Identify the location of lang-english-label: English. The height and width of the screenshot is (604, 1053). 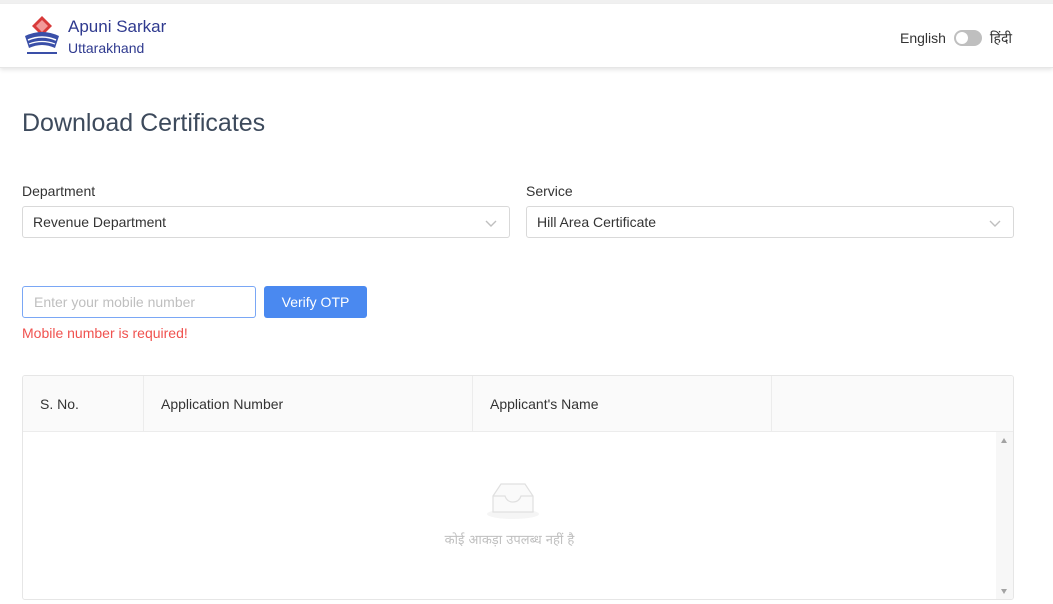
(923, 38).